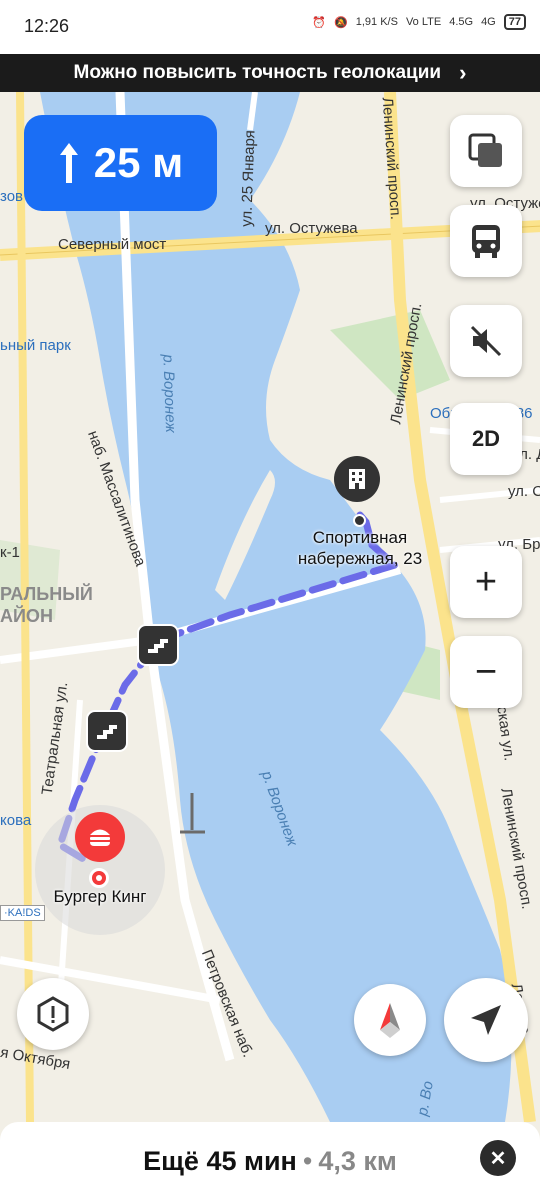 The image size is (540, 1200). I want to click on close-route-button: ✕, so click(498, 1158).